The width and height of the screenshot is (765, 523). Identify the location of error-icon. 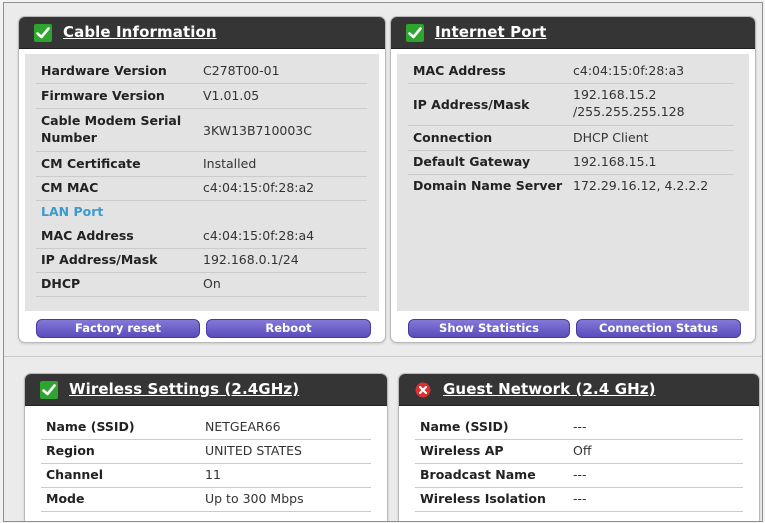
(423, 390).